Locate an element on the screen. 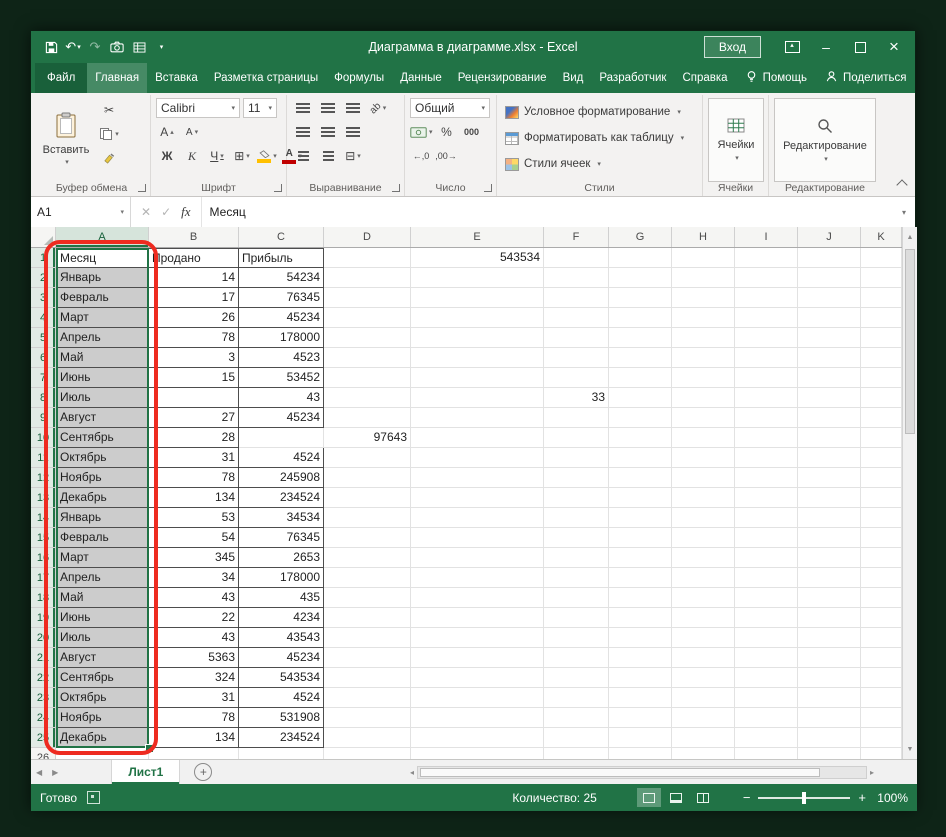  cell-G5 is located at coordinates (640, 338).